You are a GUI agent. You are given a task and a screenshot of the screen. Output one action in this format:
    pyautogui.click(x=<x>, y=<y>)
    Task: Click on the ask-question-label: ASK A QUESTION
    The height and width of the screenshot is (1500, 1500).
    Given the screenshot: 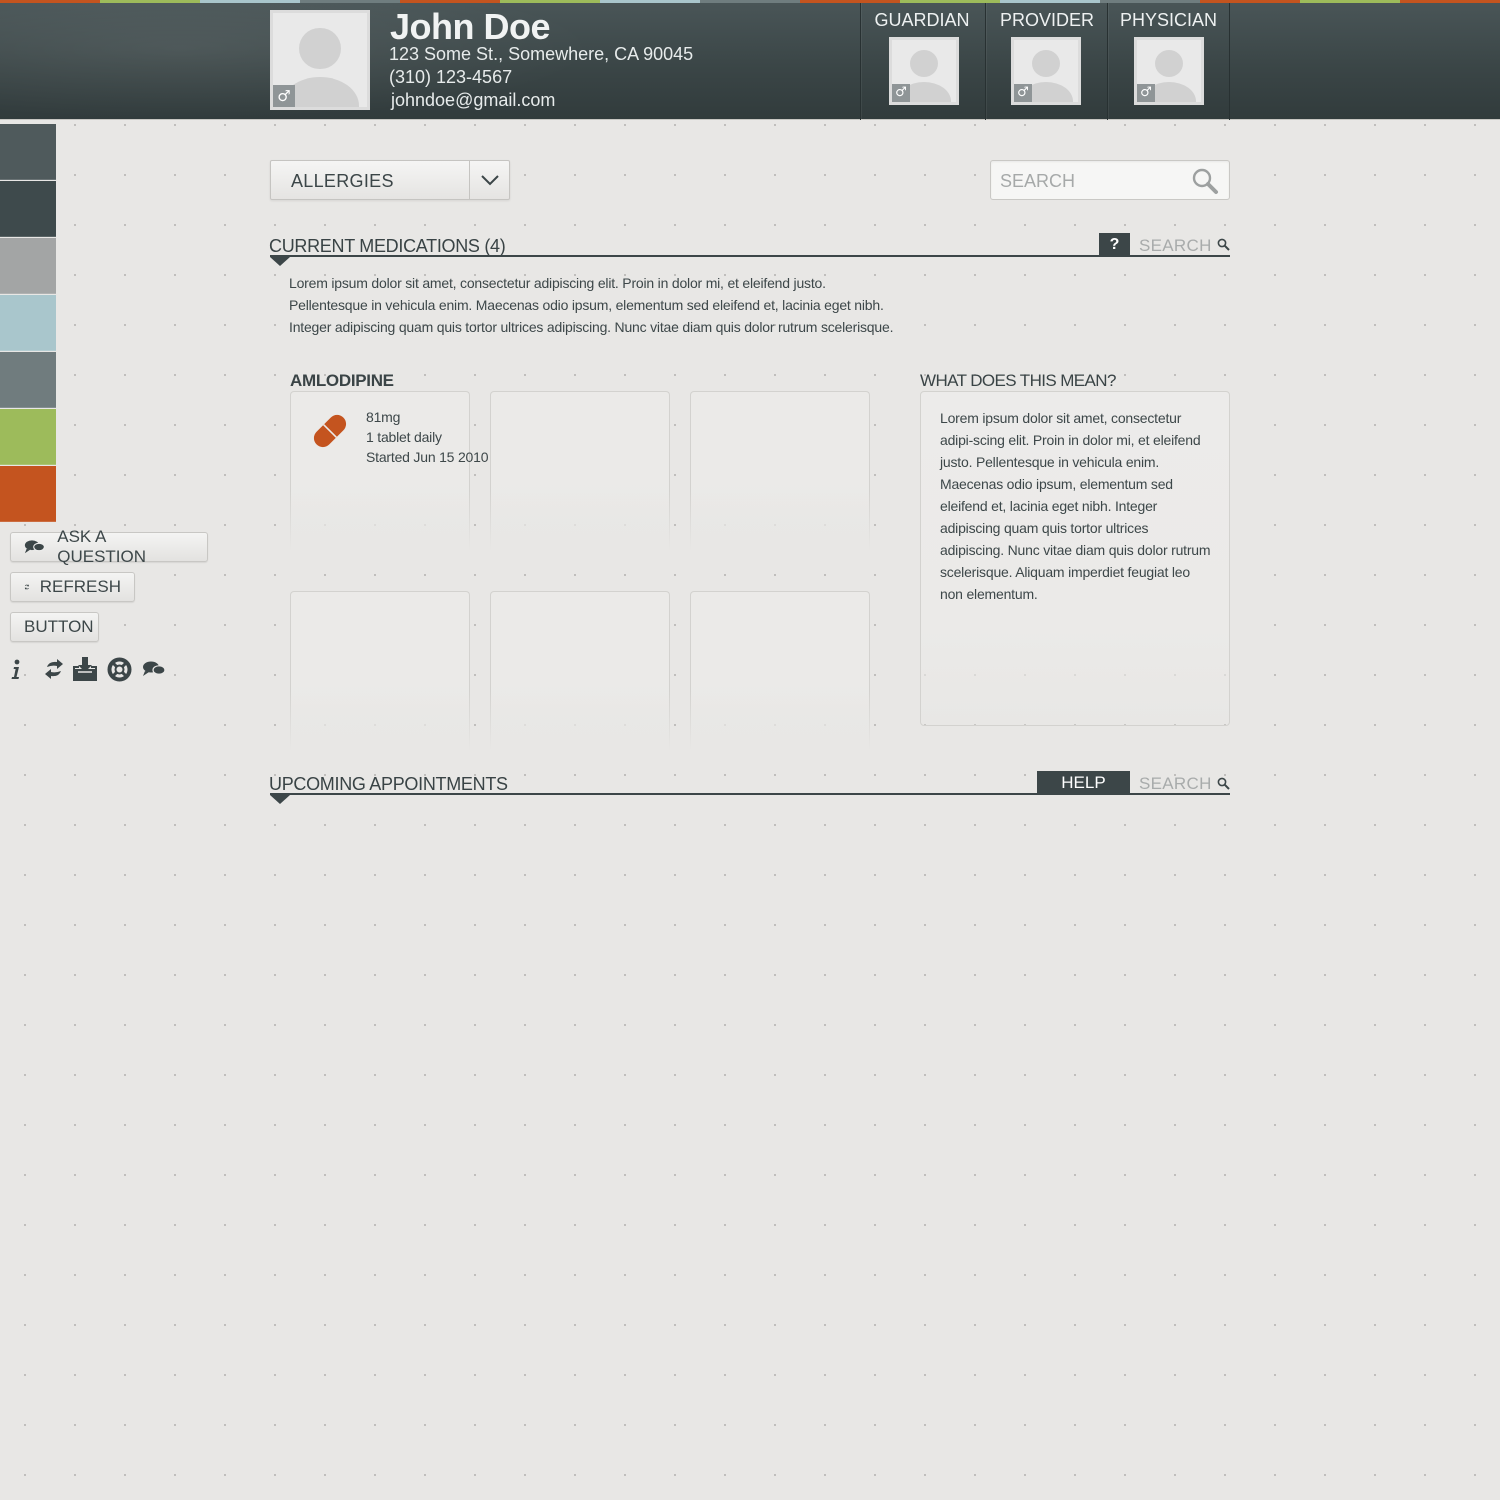 What is the action you would take?
    pyautogui.click(x=102, y=546)
    